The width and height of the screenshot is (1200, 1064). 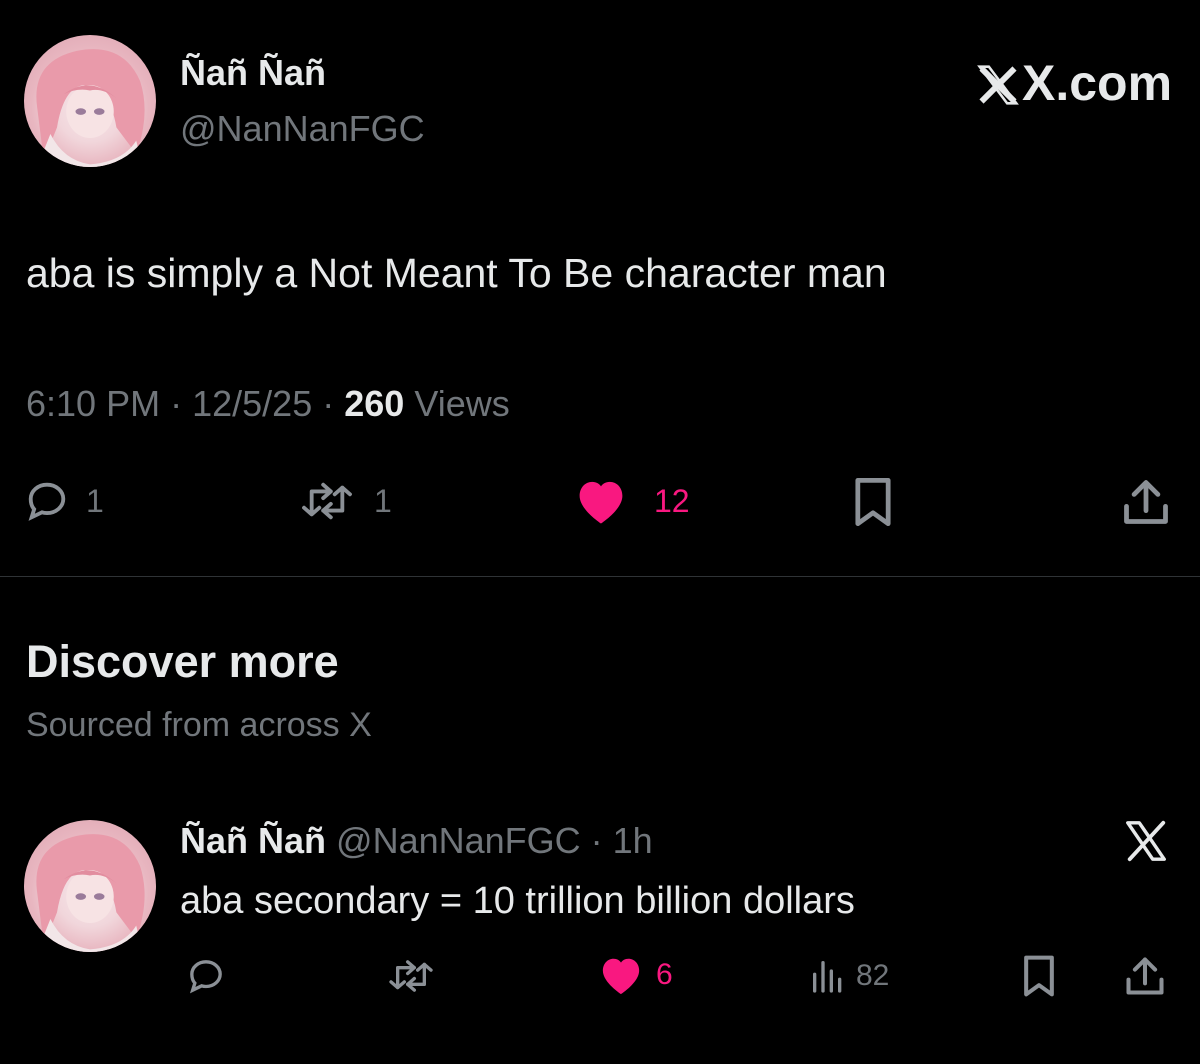 I want to click on views-icon, so click(x=828, y=976).